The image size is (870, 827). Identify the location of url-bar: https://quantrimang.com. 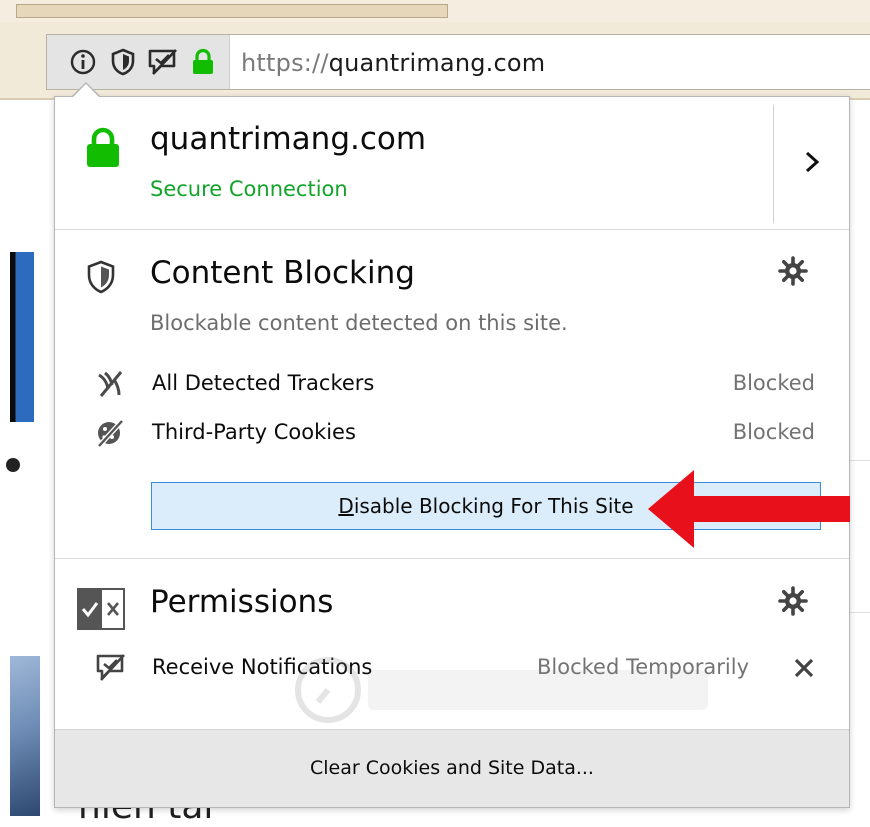
(458, 62).